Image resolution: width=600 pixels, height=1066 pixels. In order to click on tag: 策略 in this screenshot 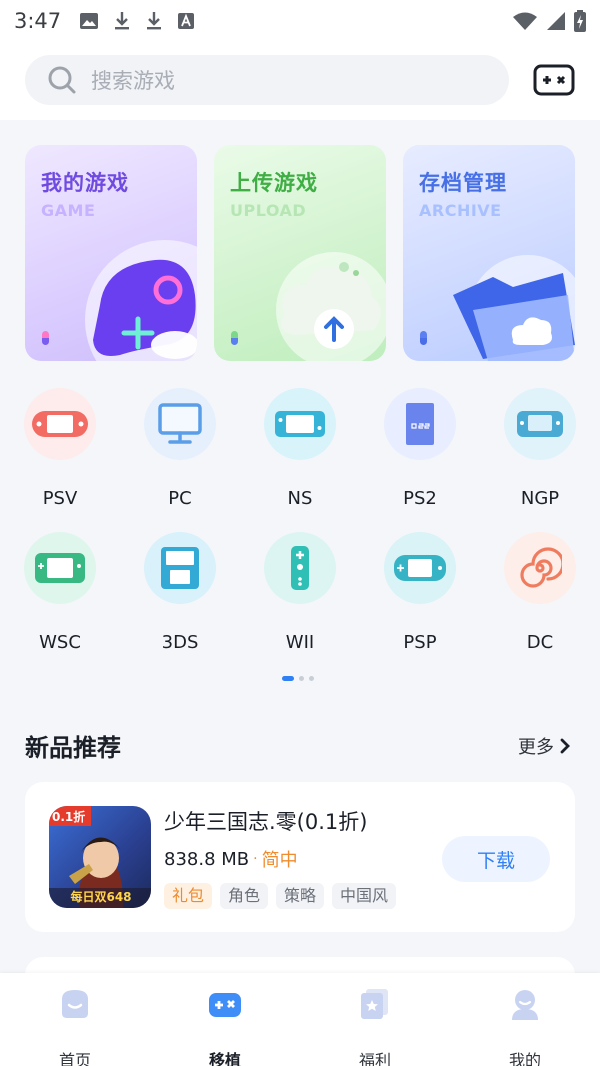, I will do `click(300, 896)`.